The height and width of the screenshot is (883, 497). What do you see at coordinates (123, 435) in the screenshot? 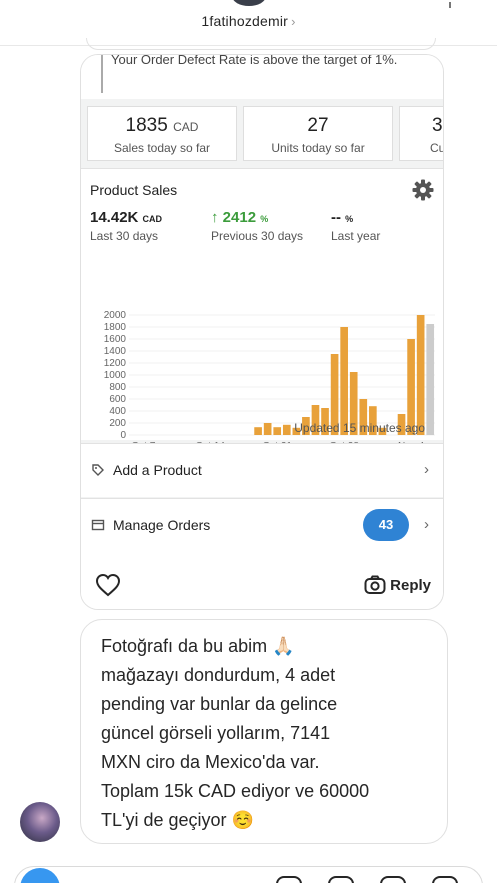
I see `y-tick-label: 0` at bounding box center [123, 435].